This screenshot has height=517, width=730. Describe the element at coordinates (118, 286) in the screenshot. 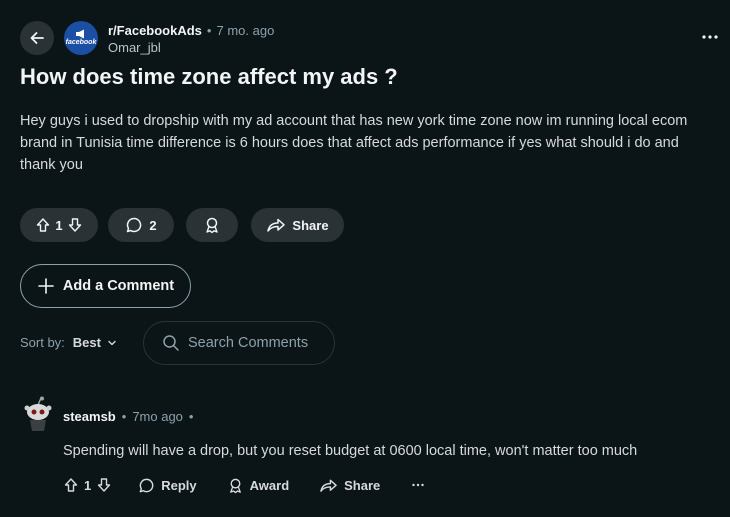

I see `add-comment-label: Add a Comment` at that location.